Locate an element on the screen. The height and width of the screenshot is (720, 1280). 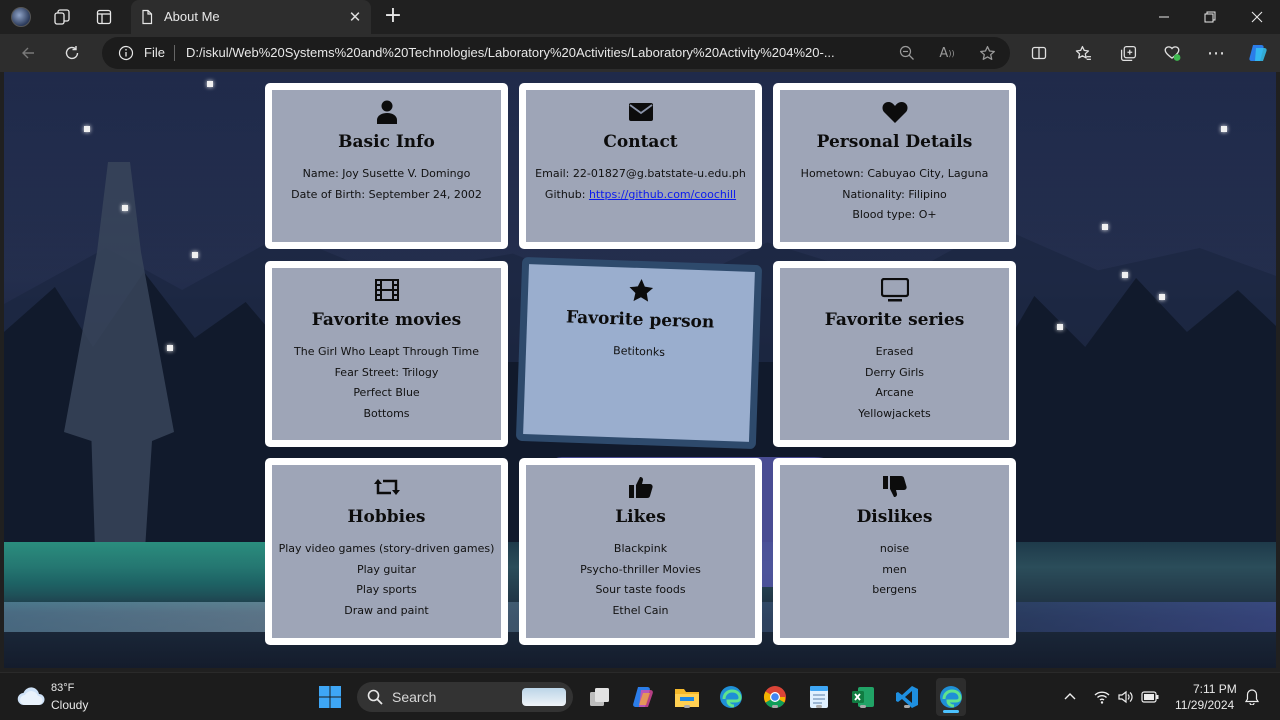
list-item: Play sports is located at coordinates (386, 589).